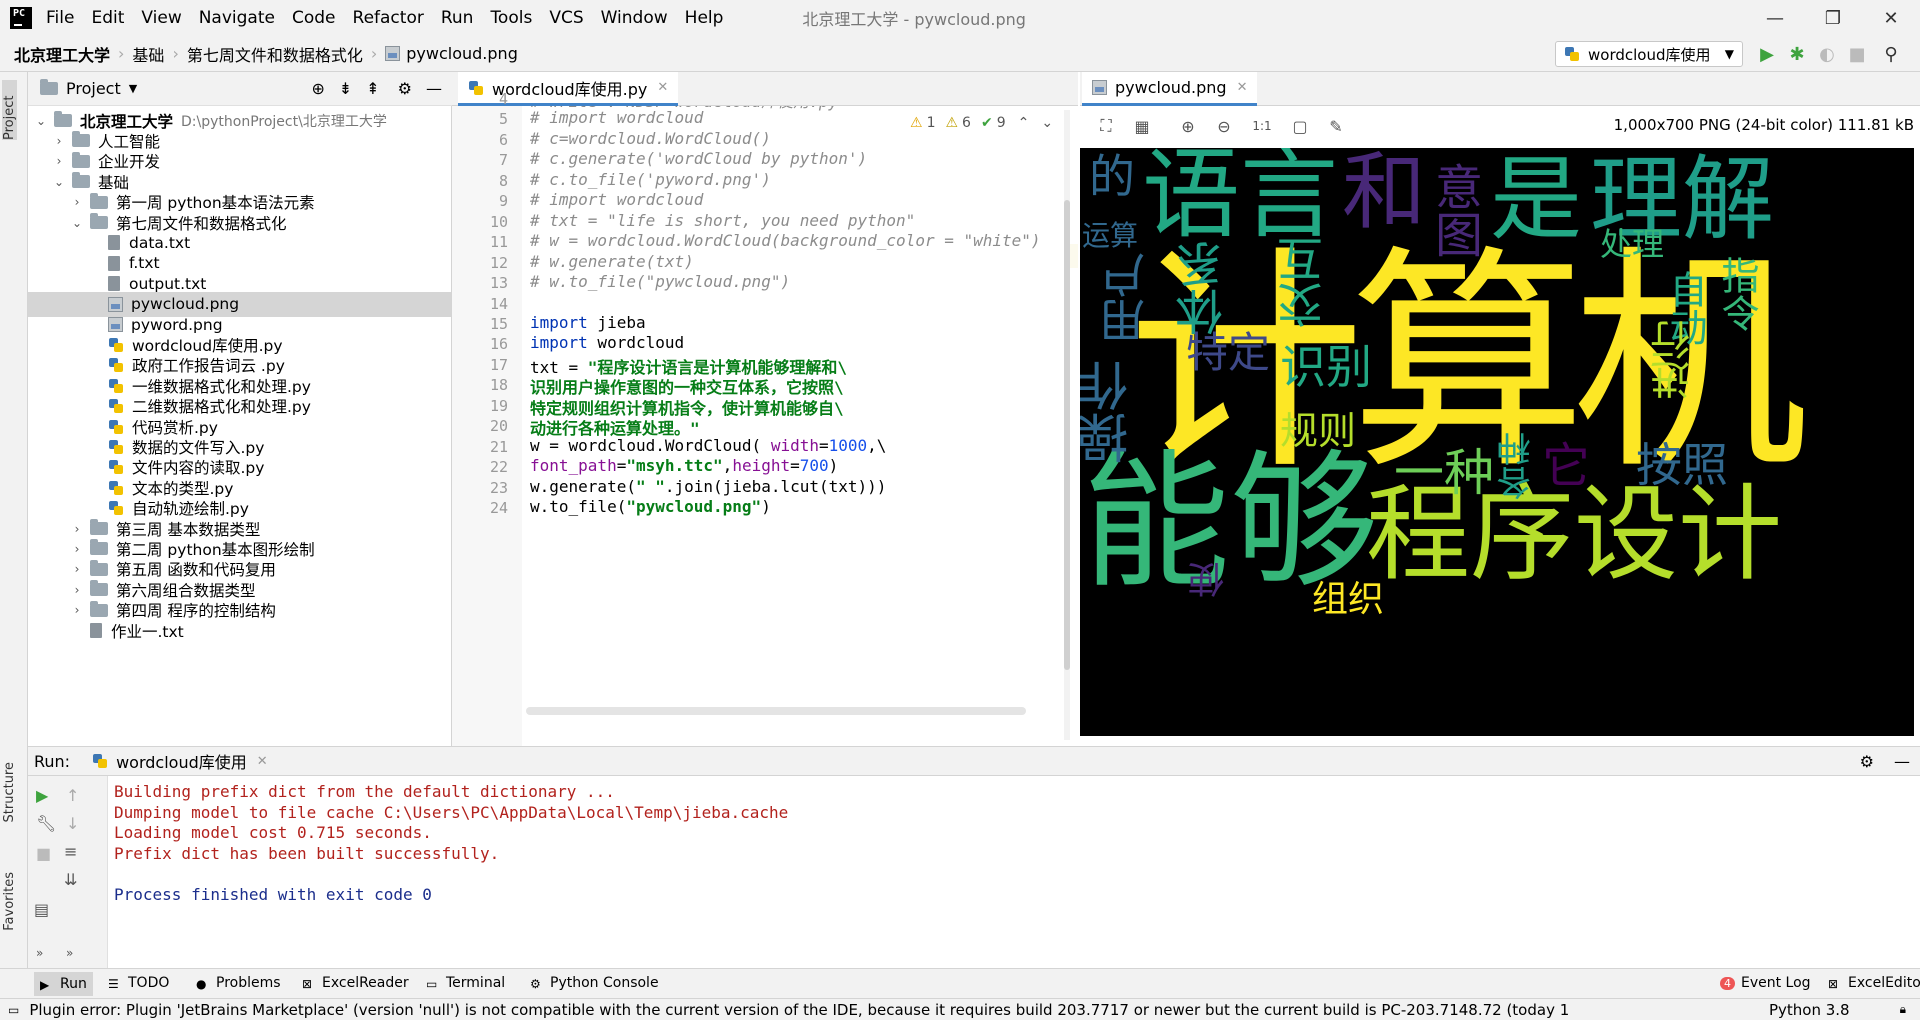  I want to click on actual-size-button: 1:1, so click(1262, 126).